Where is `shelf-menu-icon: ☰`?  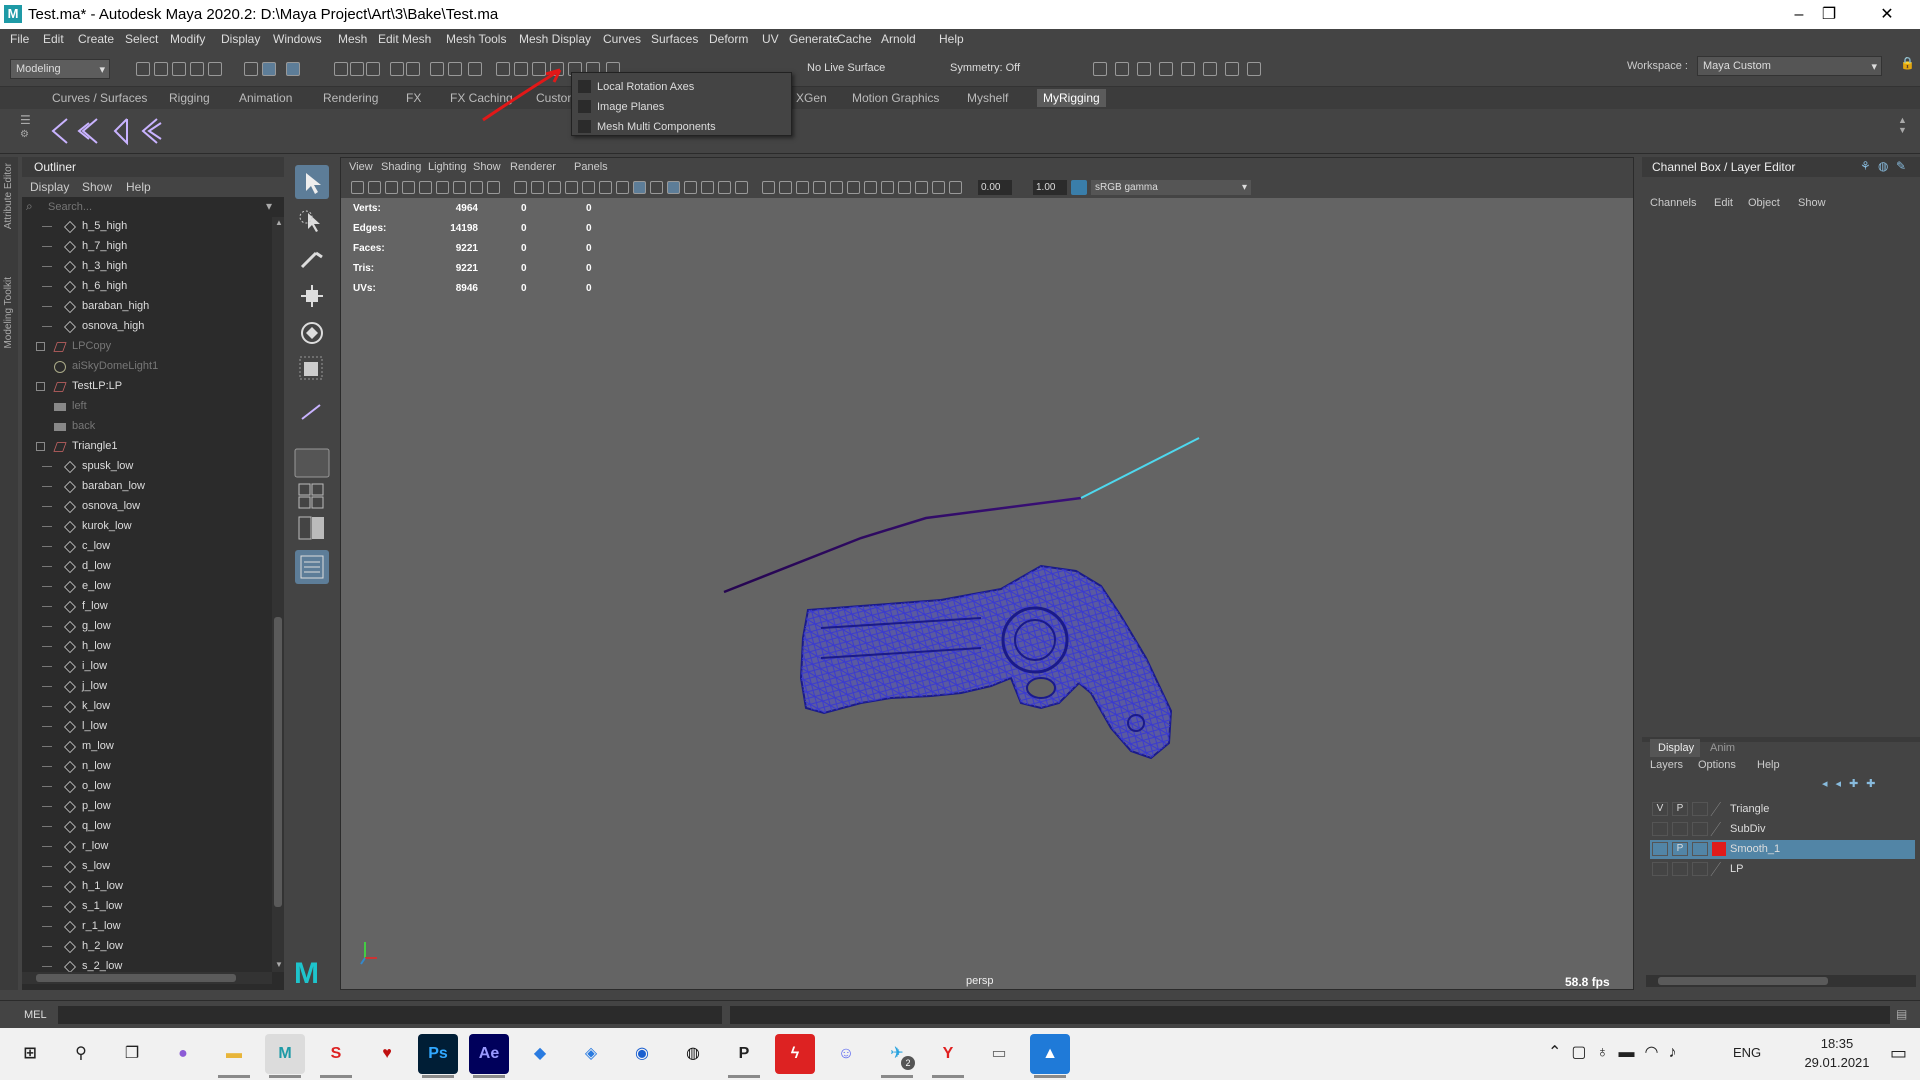
shelf-menu-icon: ☰ is located at coordinates (25, 120).